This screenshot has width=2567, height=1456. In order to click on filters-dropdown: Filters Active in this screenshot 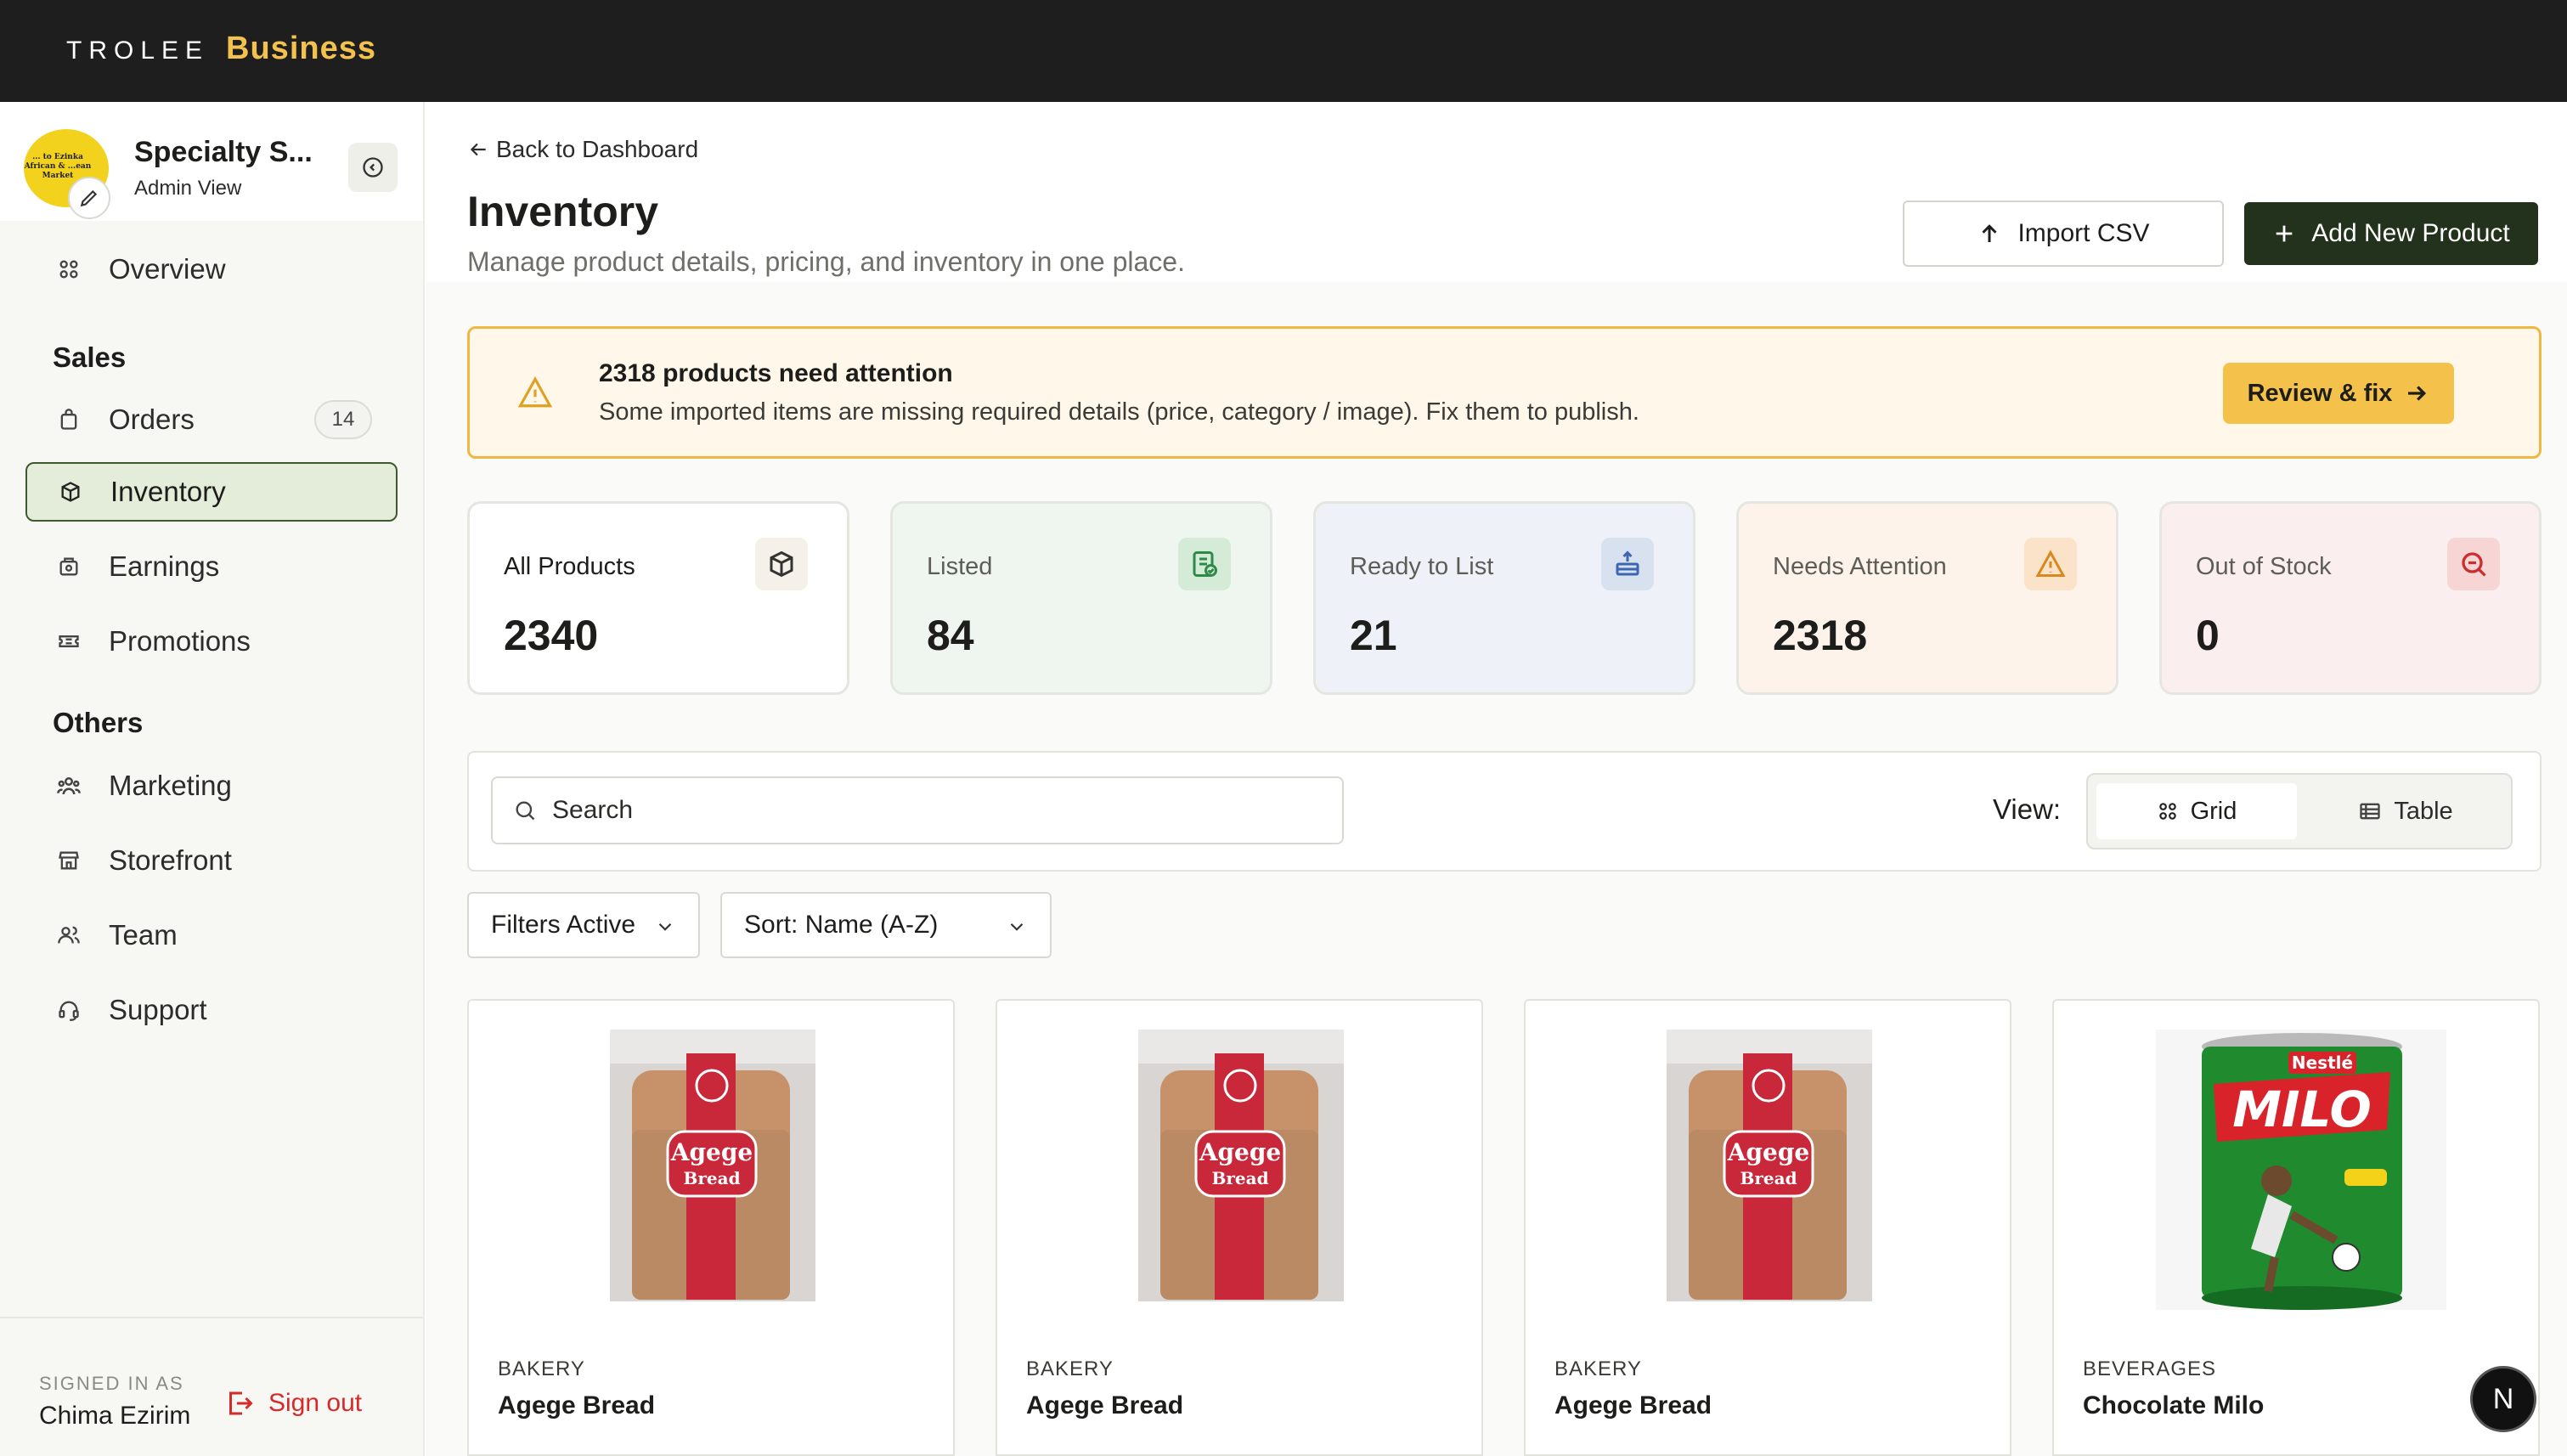, I will do `click(583, 925)`.